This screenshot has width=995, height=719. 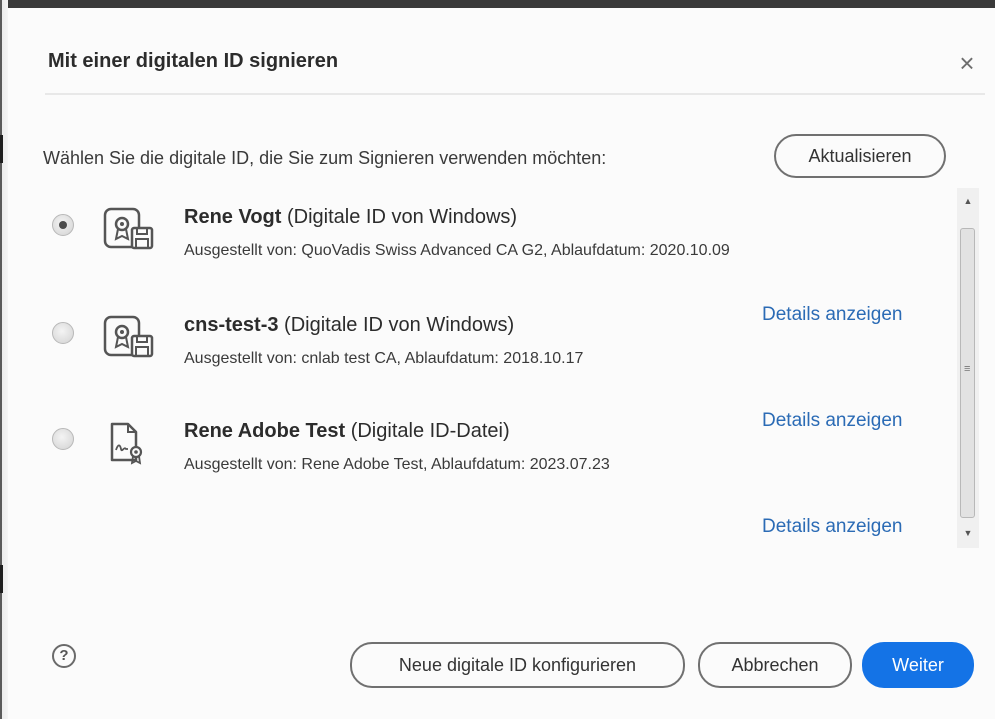 I want to click on cancel-button: Abbrechen, so click(x=775, y=665).